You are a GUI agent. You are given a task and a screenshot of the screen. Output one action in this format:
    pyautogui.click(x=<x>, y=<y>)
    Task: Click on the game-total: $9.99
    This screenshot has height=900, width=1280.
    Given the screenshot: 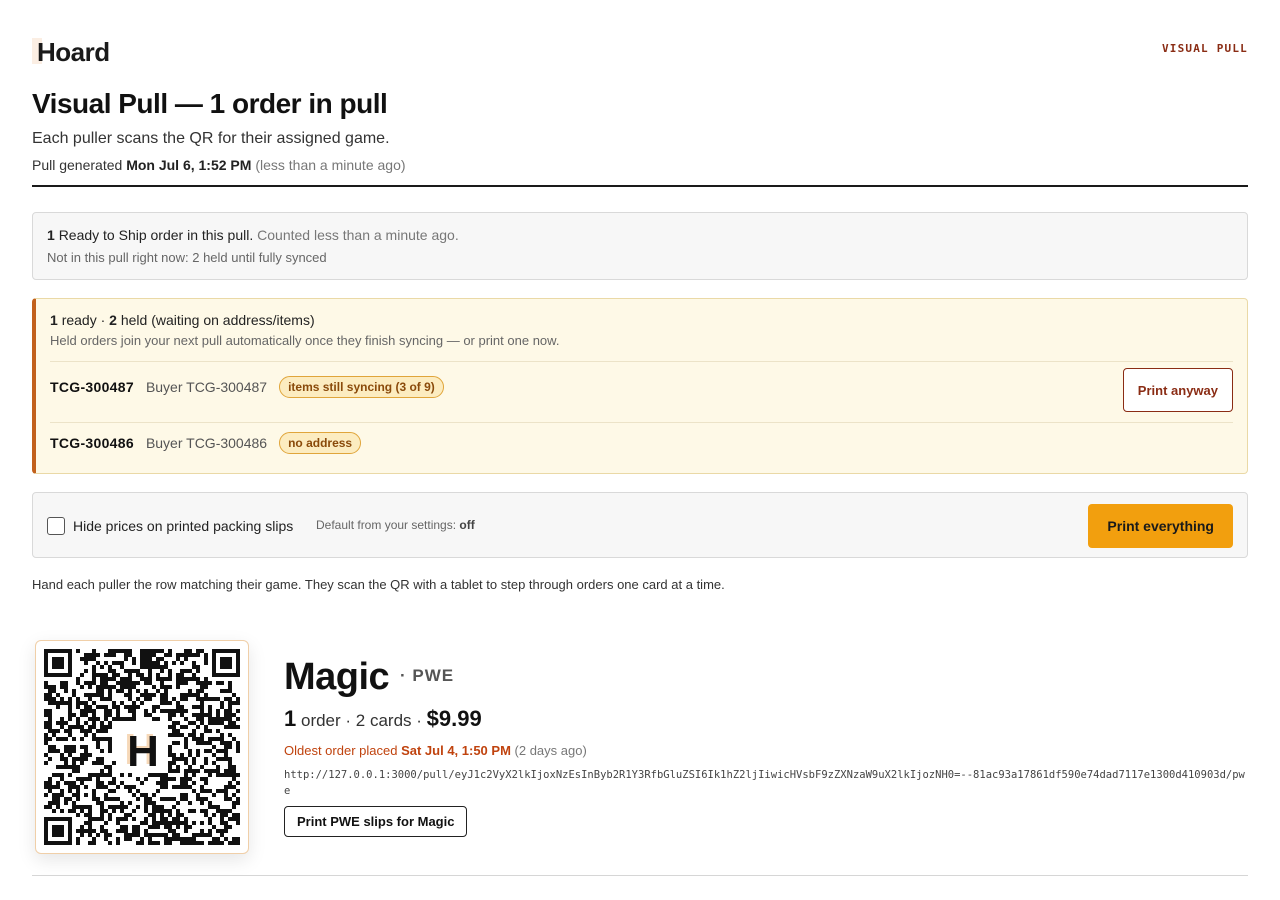 What is the action you would take?
    pyautogui.click(x=454, y=718)
    